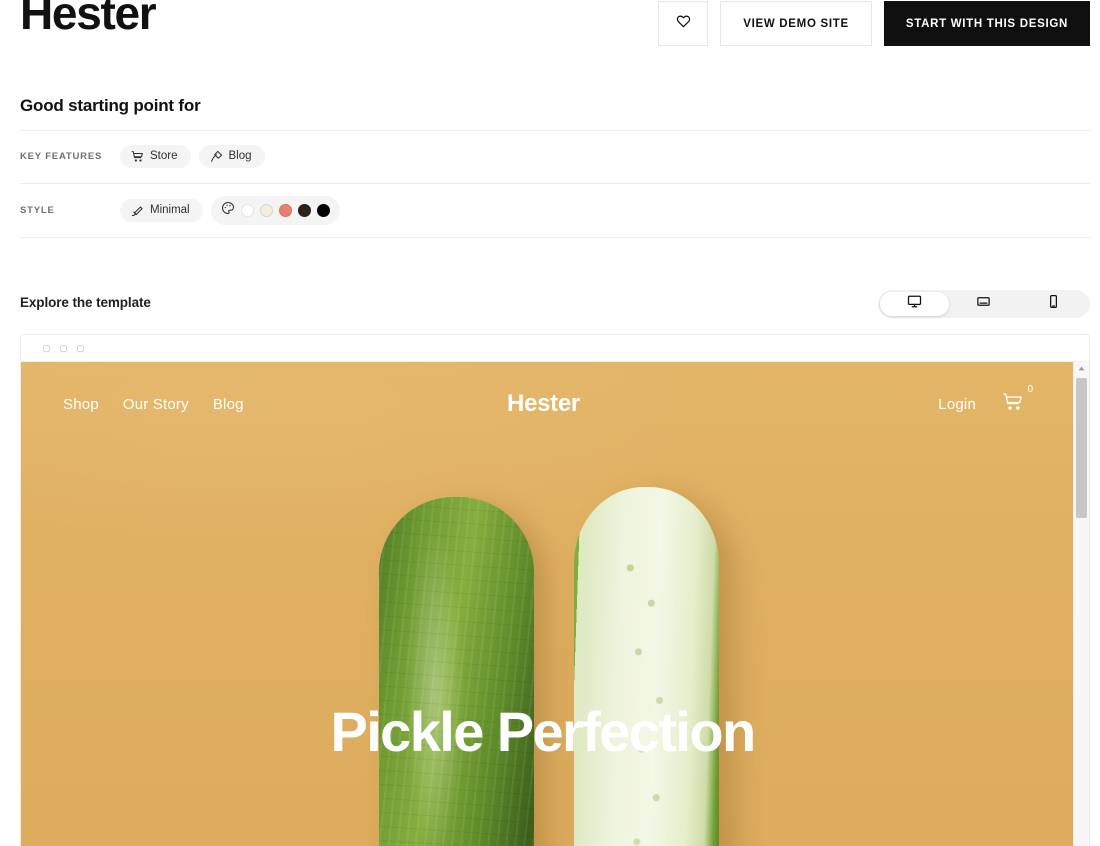  I want to click on preview-cart-button: 0, so click(1017, 401).